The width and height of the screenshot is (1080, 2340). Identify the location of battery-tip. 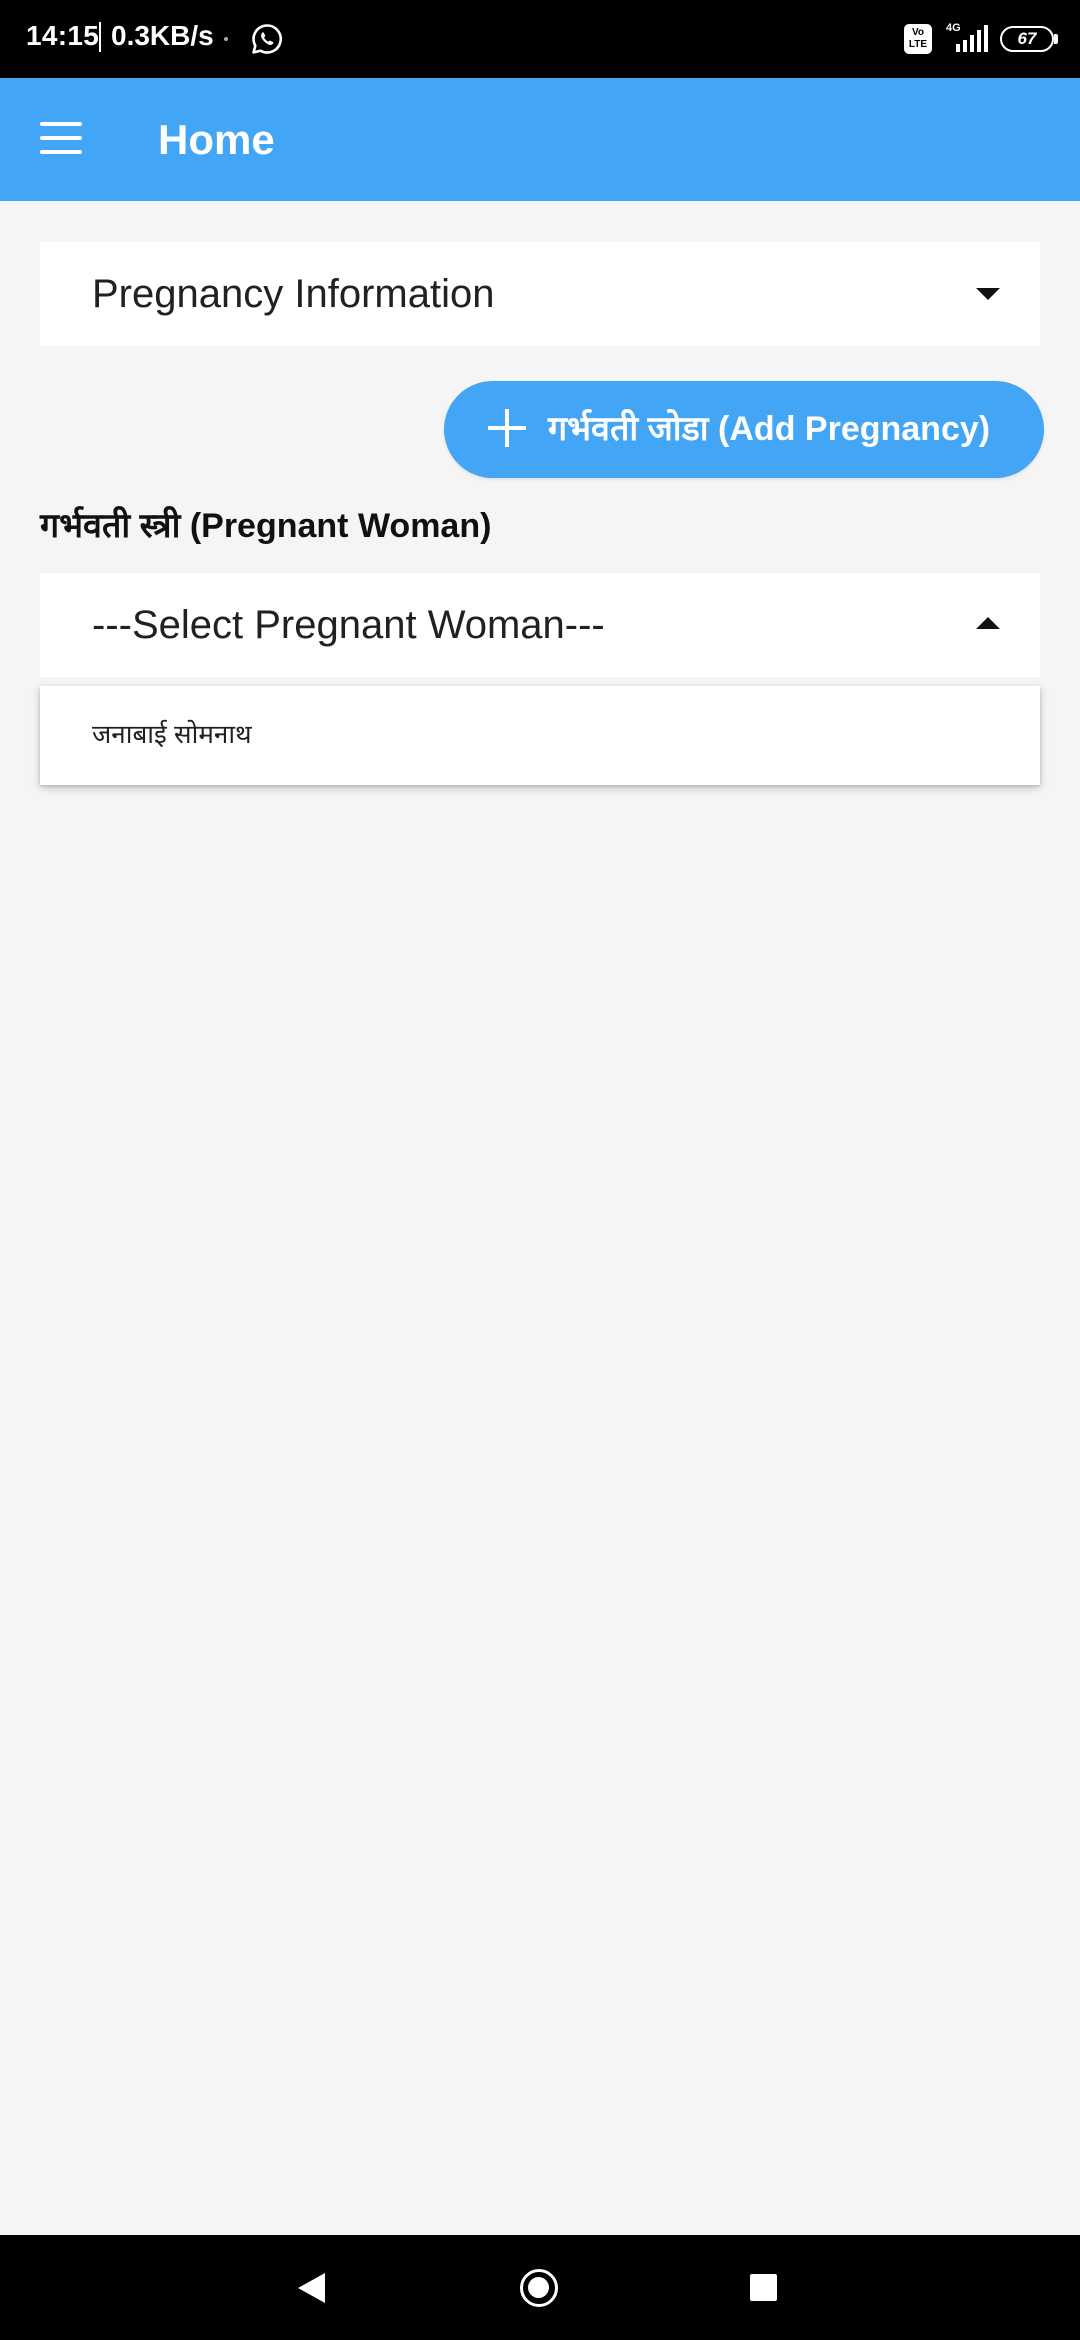
(1056, 39).